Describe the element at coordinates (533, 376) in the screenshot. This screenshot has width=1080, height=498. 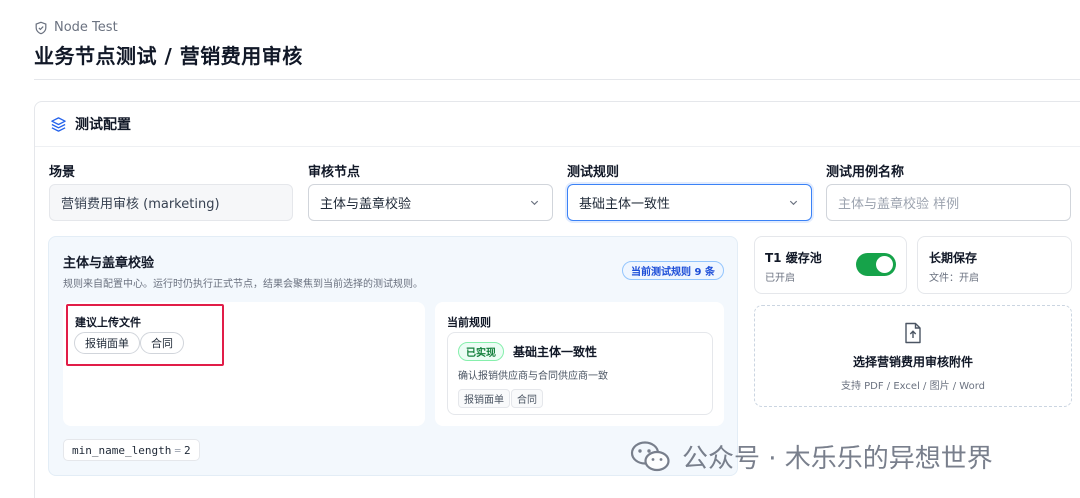
I see `rule-description: 确认报销供应商与合同供应商一致` at that location.